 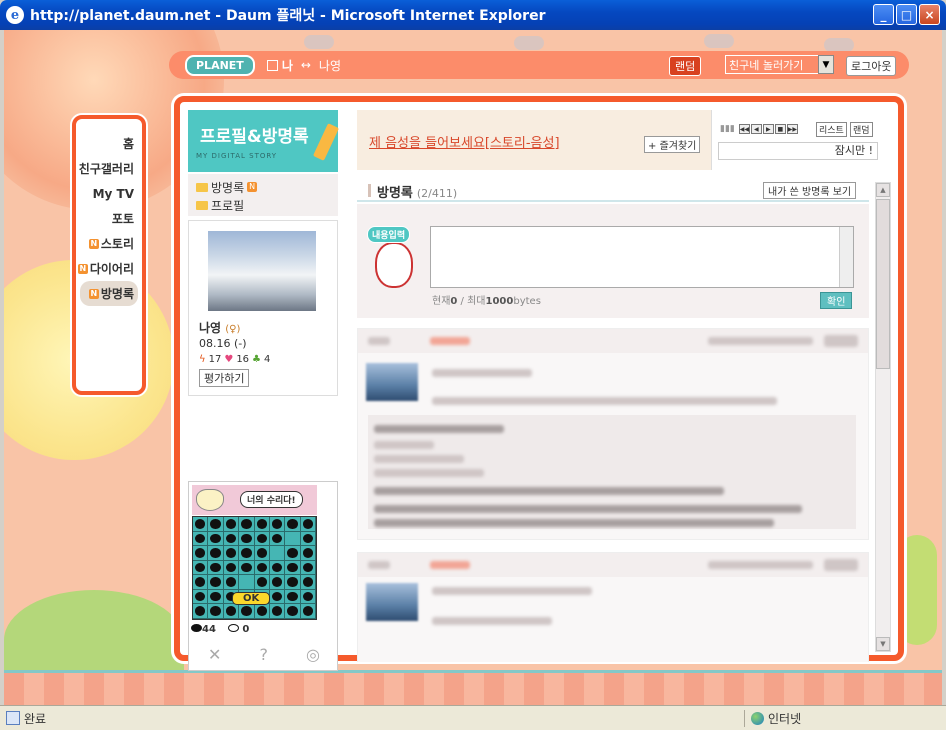 What do you see at coordinates (768, 129) in the screenshot?
I see `play-icon: ▶` at bounding box center [768, 129].